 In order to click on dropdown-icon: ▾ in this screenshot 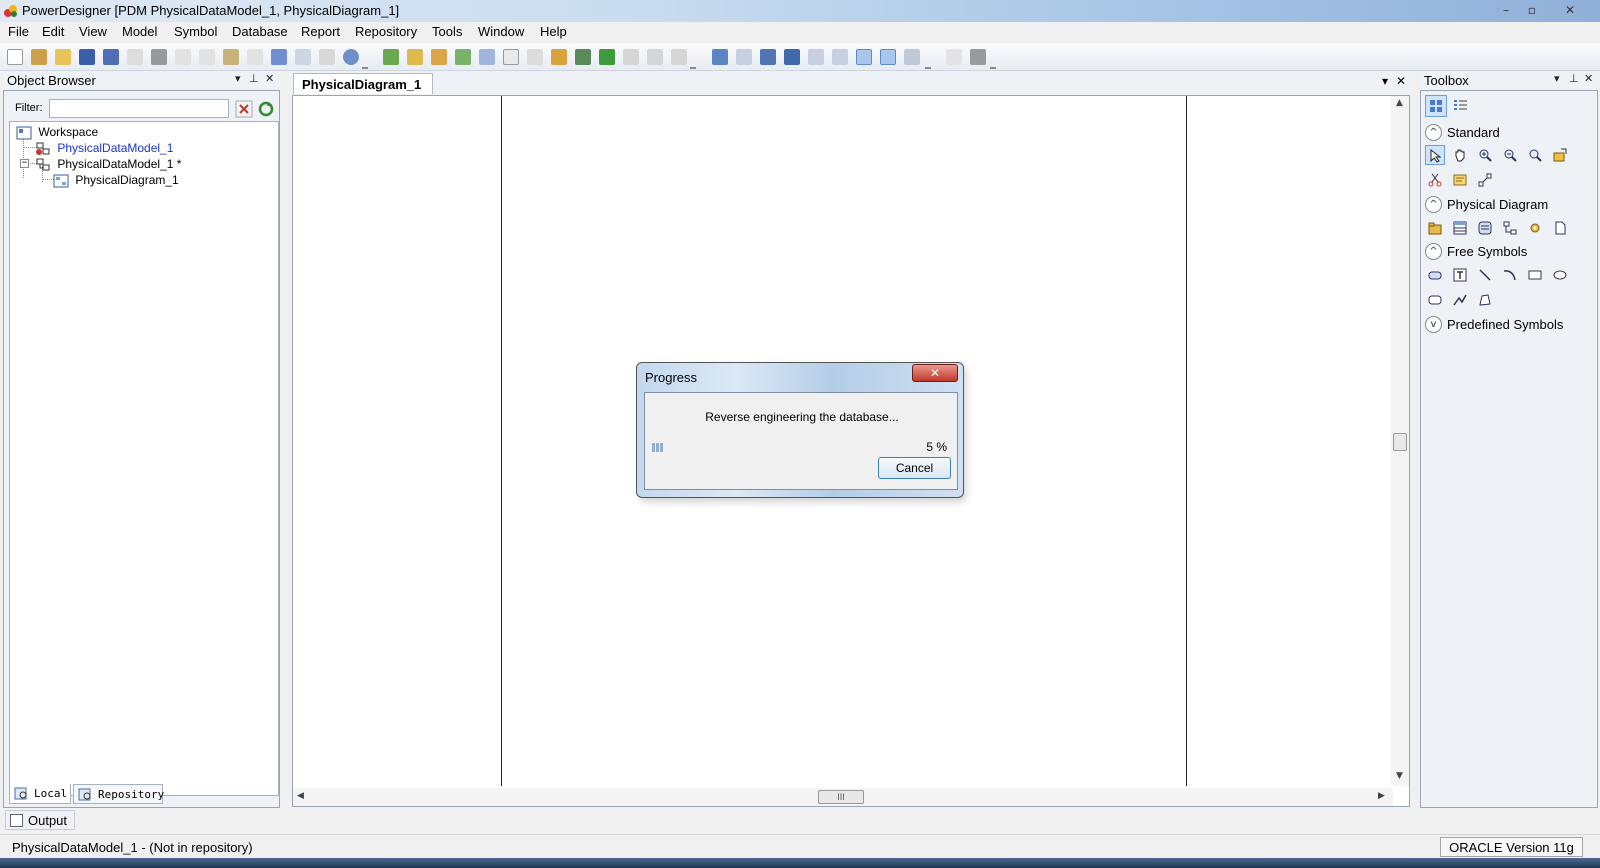, I will do `click(1557, 78)`.